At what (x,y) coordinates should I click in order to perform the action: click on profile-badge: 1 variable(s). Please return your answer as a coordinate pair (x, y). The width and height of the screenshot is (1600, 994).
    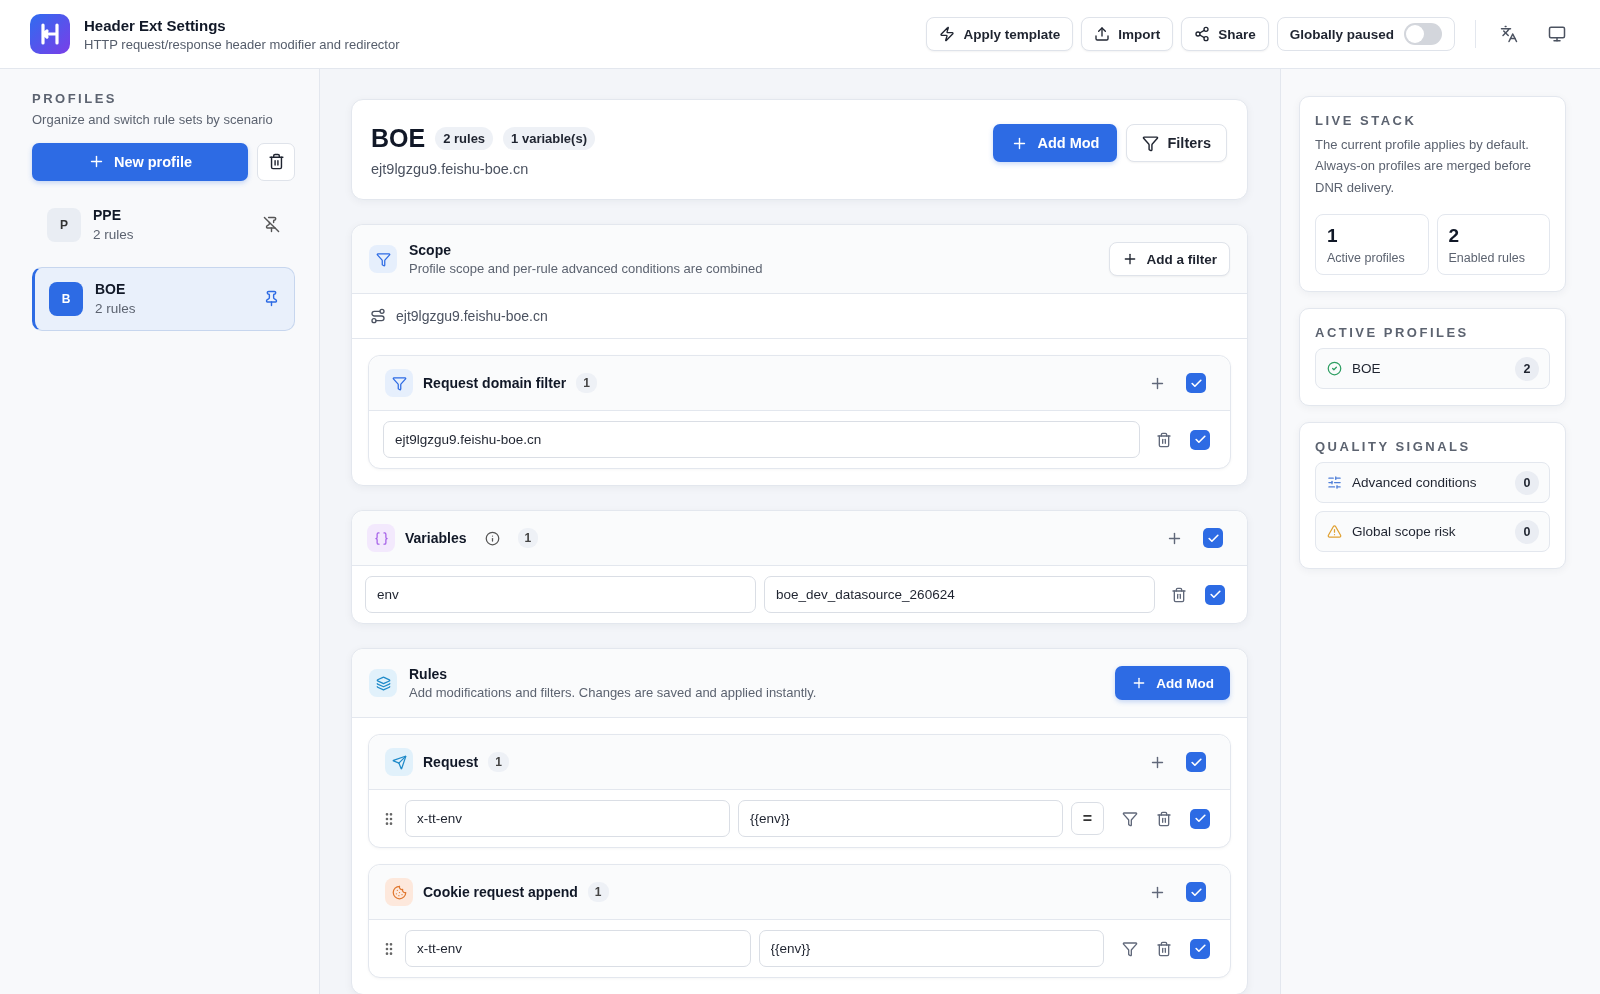
    Looking at the image, I should click on (549, 138).